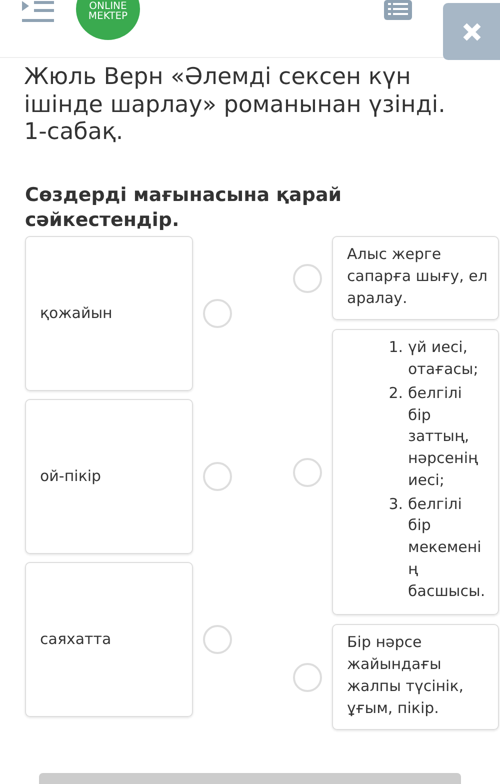  Describe the element at coordinates (109, 314) in the screenshot. I see `word-card: қожайын` at that location.